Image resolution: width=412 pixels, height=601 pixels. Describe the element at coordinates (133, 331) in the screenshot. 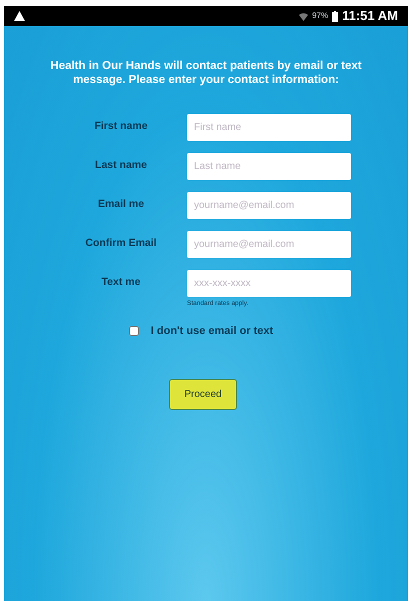

I see `checkbox` at that location.